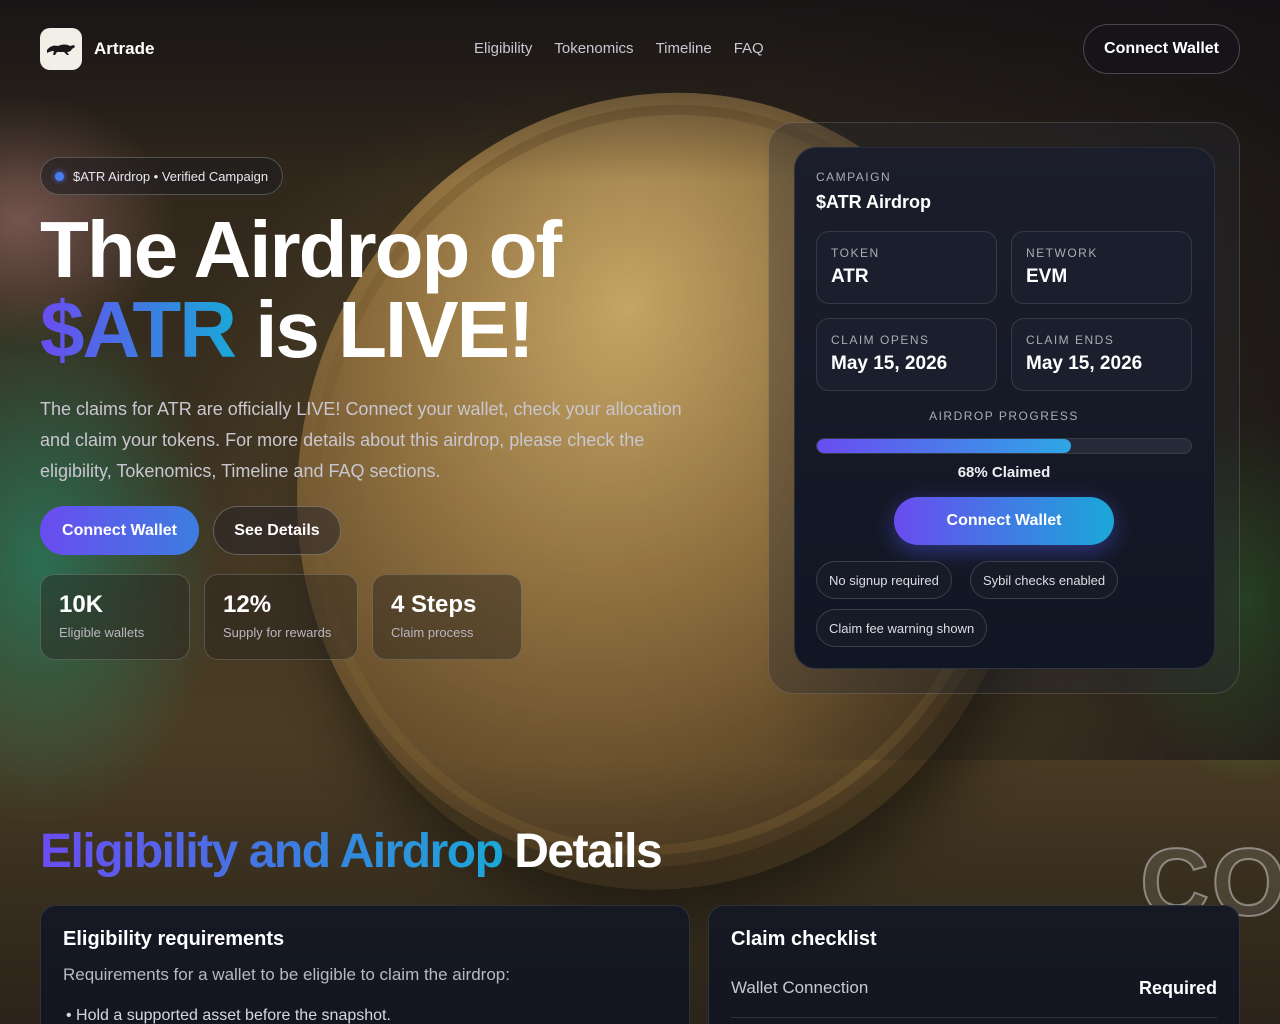  What do you see at coordinates (115, 617) in the screenshot?
I see `stat-card-eligible-wallets: 10K Eligible wallets` at bounding box center [115, 617].